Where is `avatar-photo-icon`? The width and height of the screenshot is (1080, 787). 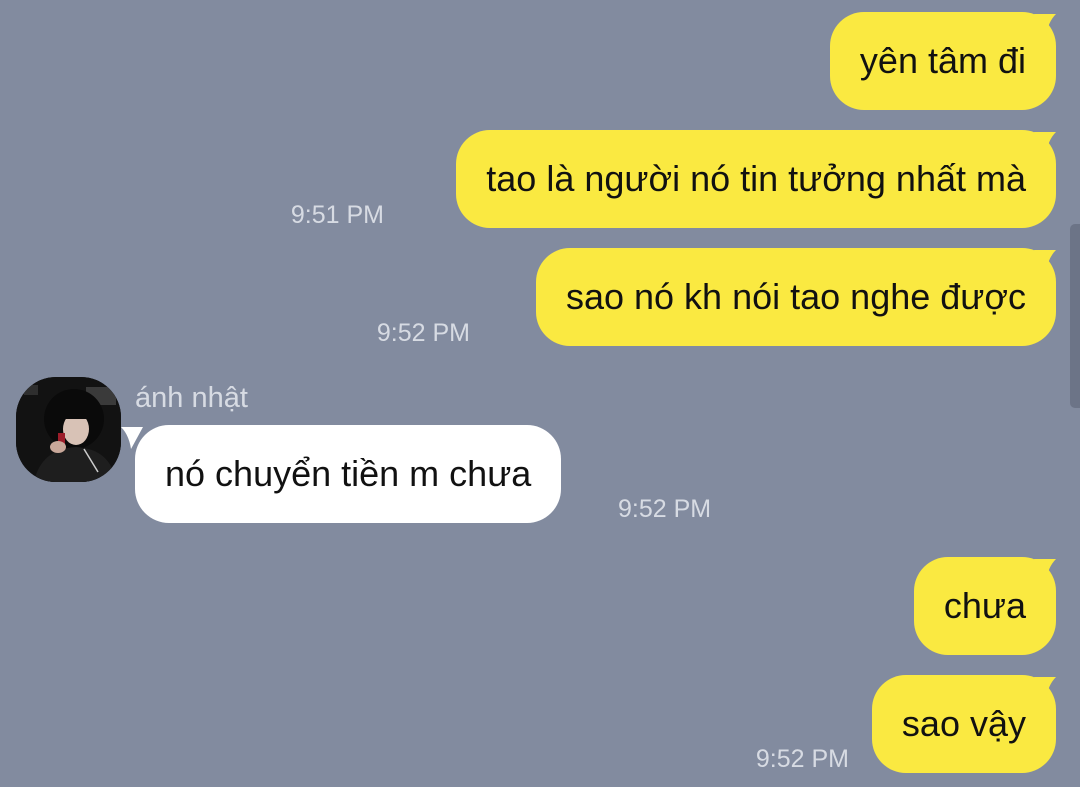 avatar-photo-icon is located at coordinates (68, 429).